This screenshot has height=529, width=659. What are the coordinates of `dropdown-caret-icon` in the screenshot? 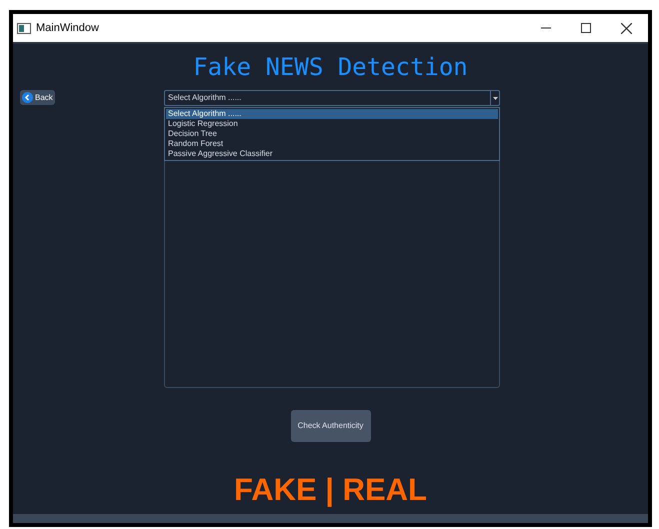 It's located at (495, 98).